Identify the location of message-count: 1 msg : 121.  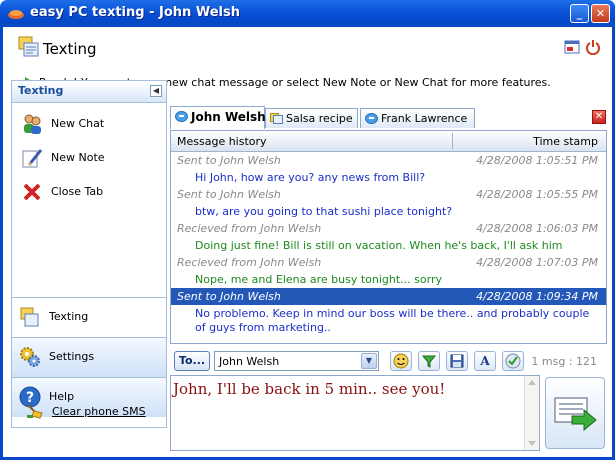
(564, 361).